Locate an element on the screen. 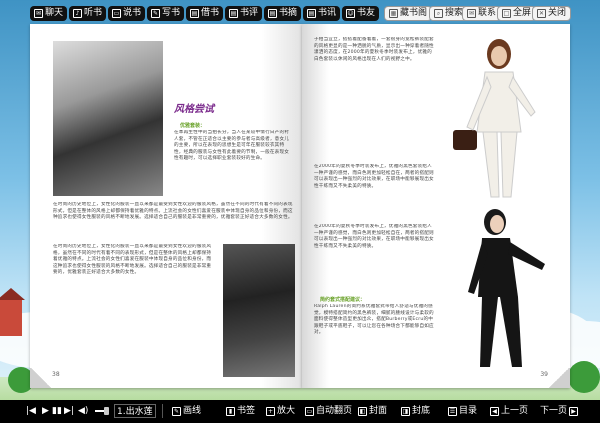 The width and height of the screenshot is (600, 423). zoom-in-button: + 放大 is located at coordinates (280, 411).